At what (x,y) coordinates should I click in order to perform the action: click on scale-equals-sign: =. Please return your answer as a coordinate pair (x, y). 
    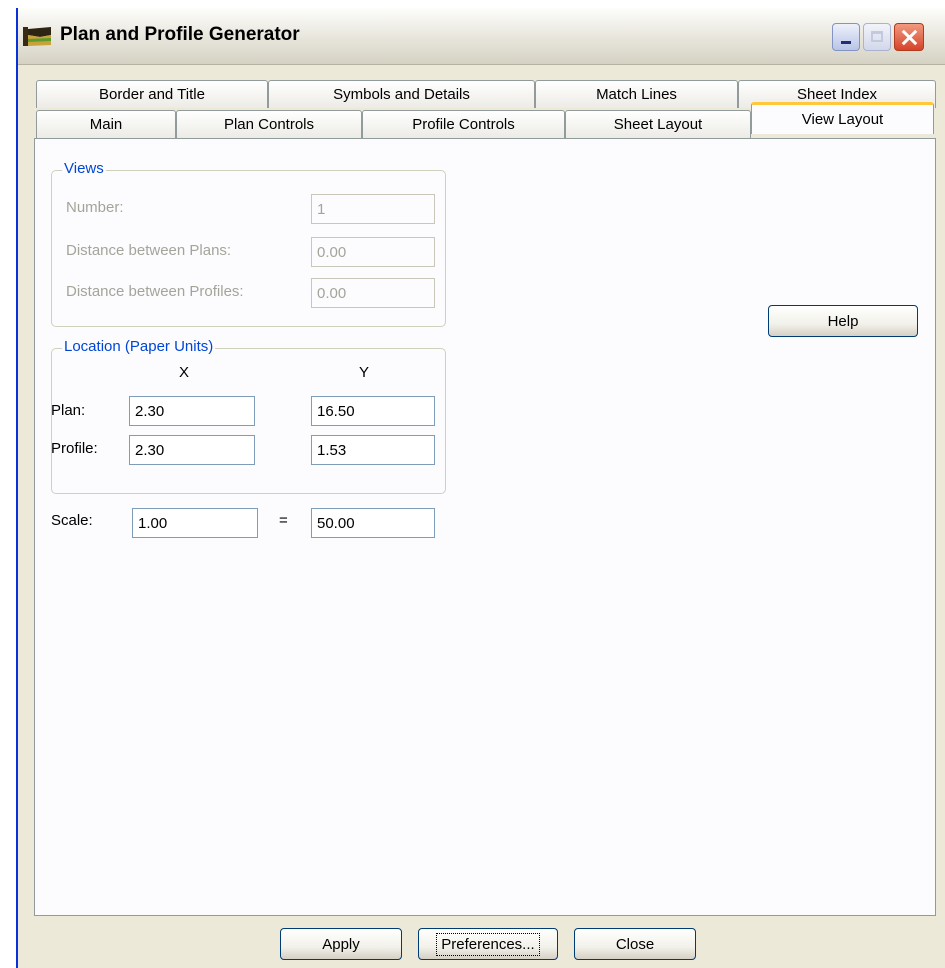
    Looking at the image, I should click on (283, 520).